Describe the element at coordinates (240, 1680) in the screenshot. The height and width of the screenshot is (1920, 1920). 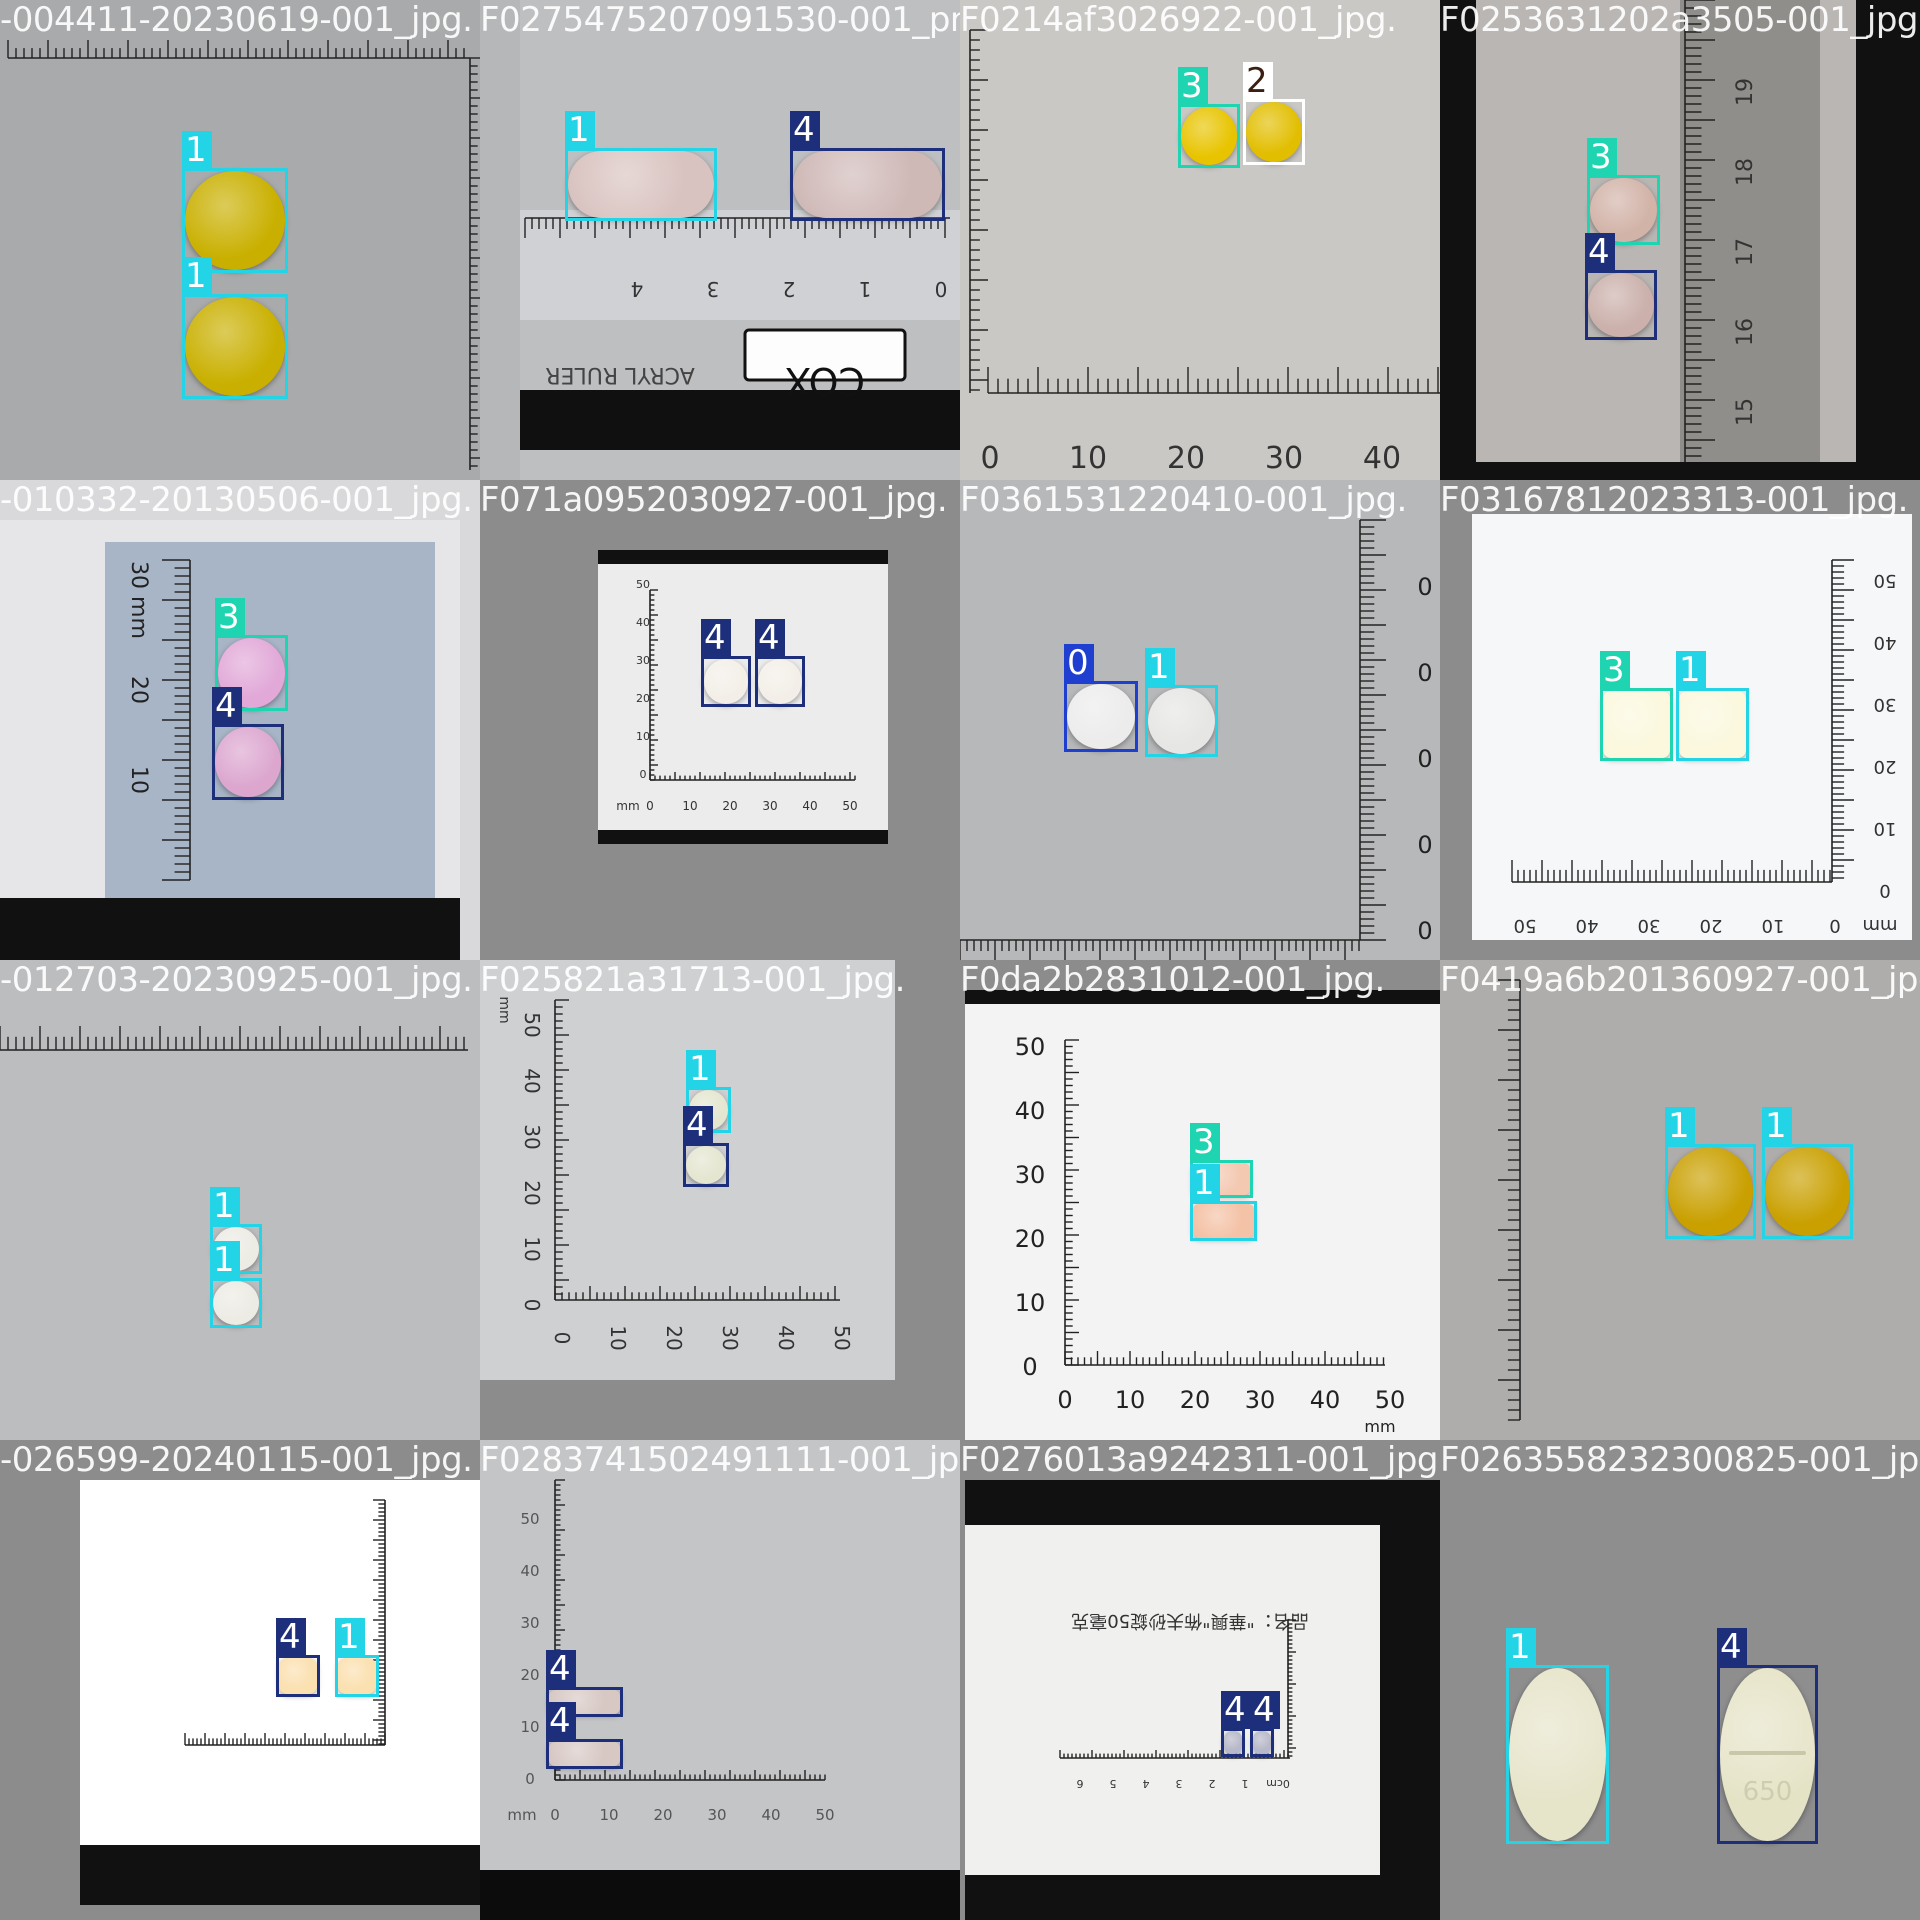
I see `mosaic-tile: 4 1 -026599-20240115-001_jpg.` at that location.